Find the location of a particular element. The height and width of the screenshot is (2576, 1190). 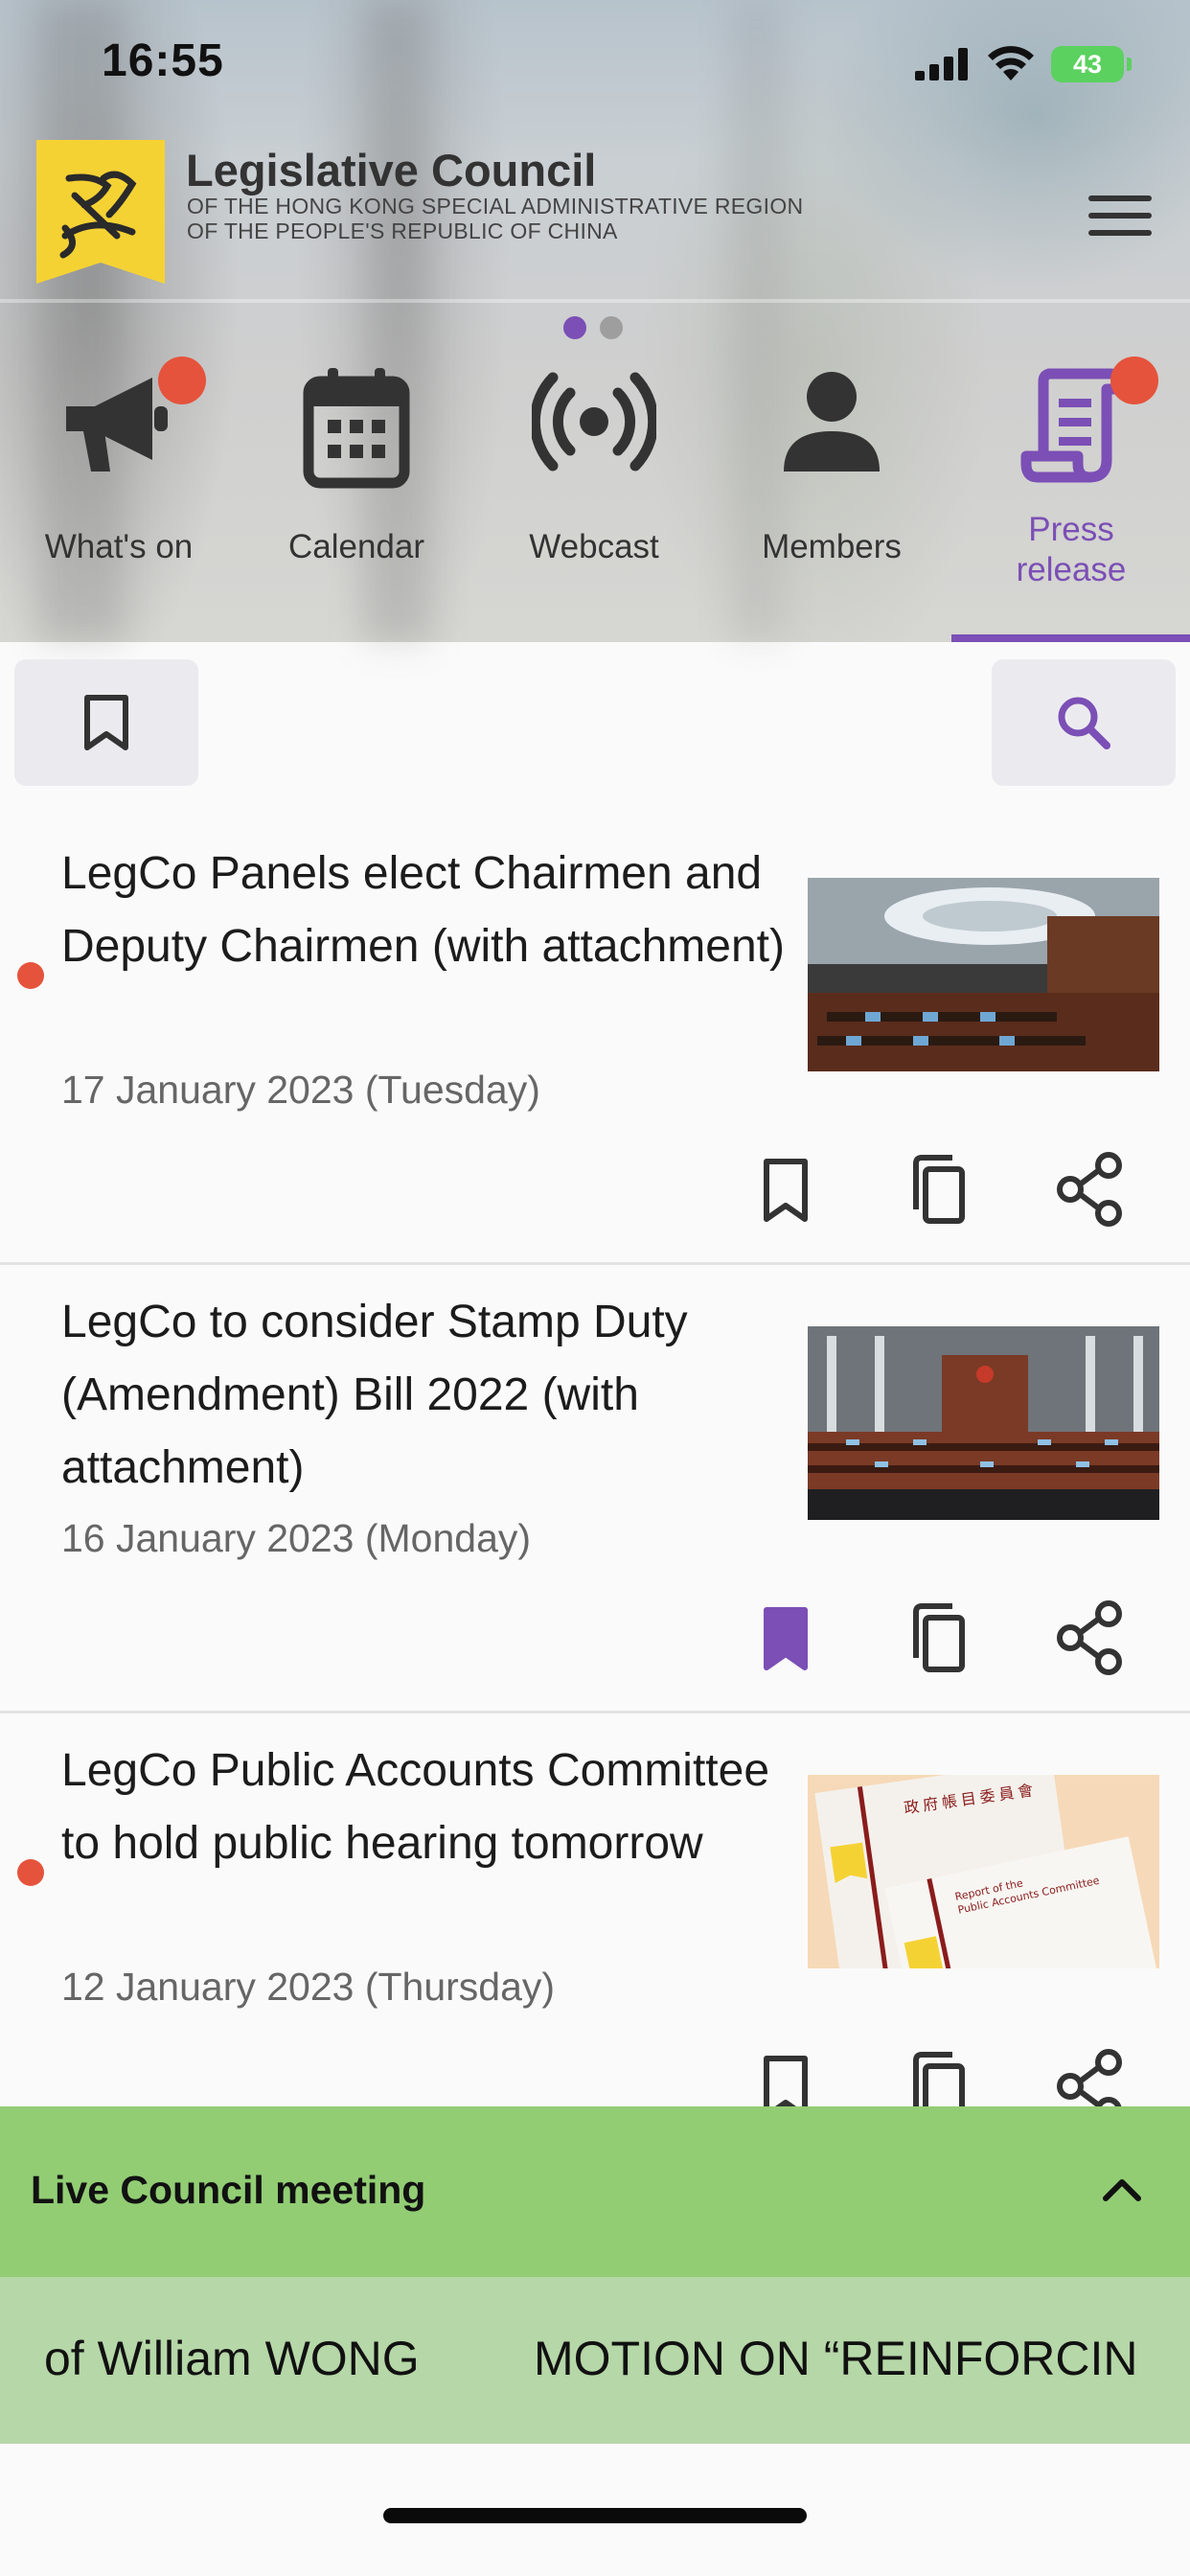

active-tab-indicator is located at coordinates (1070, 638).